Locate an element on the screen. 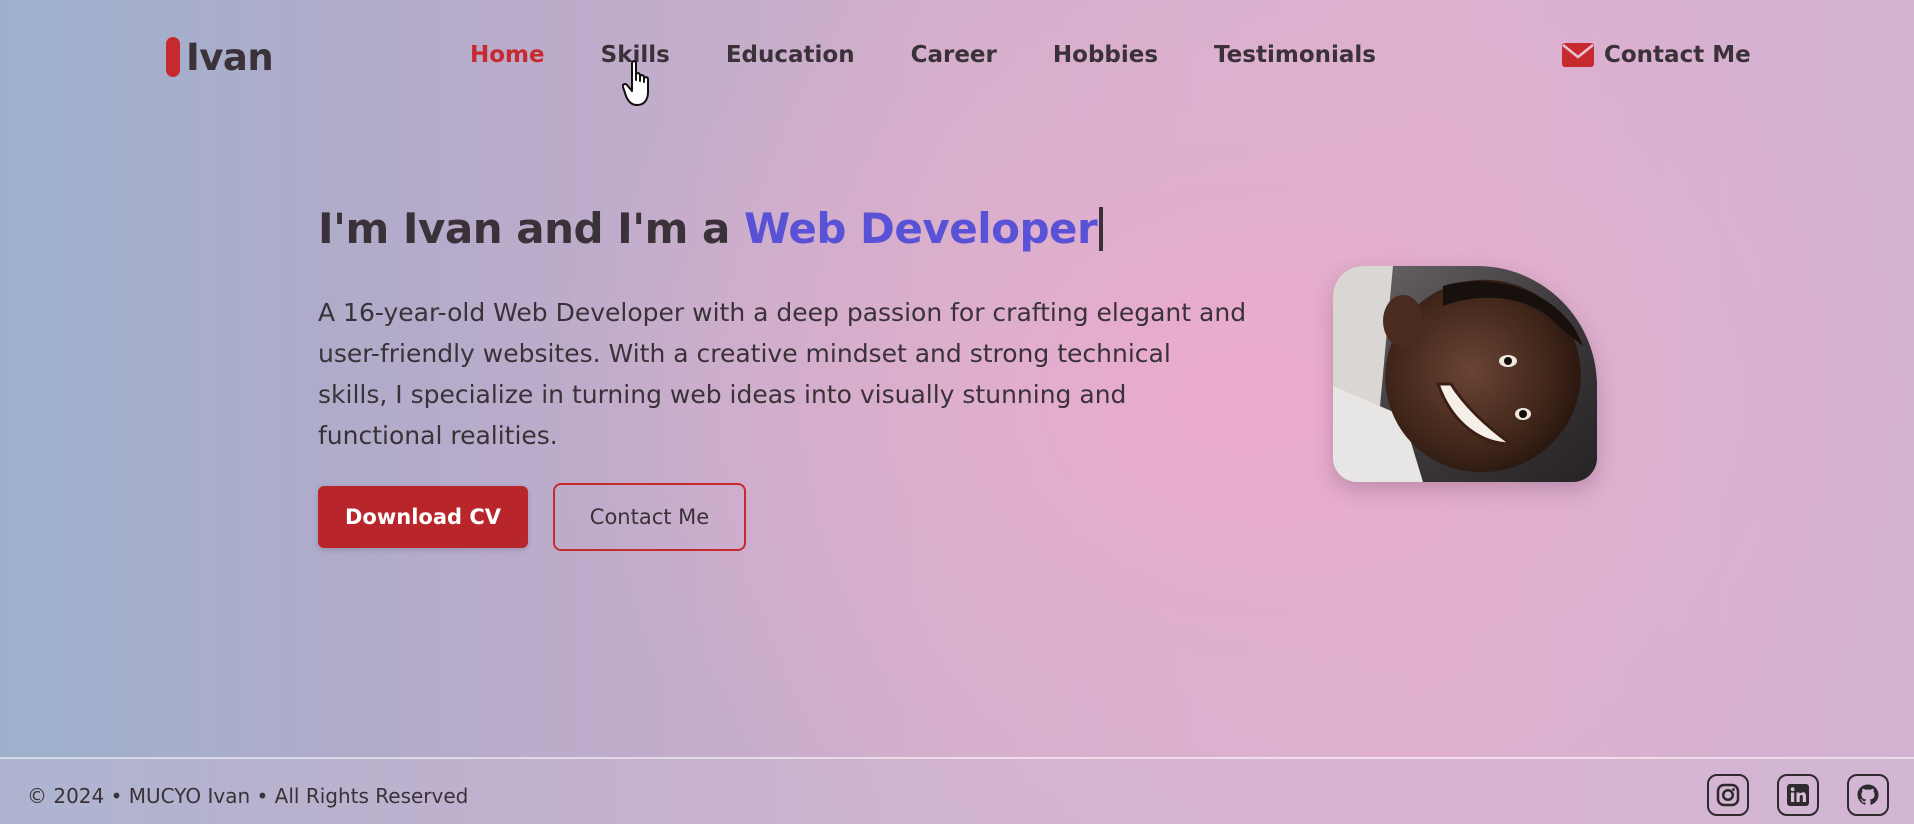 This screenshot has height=824, width=1914. nav-item-education: Education is located at coordinates (790, 55).